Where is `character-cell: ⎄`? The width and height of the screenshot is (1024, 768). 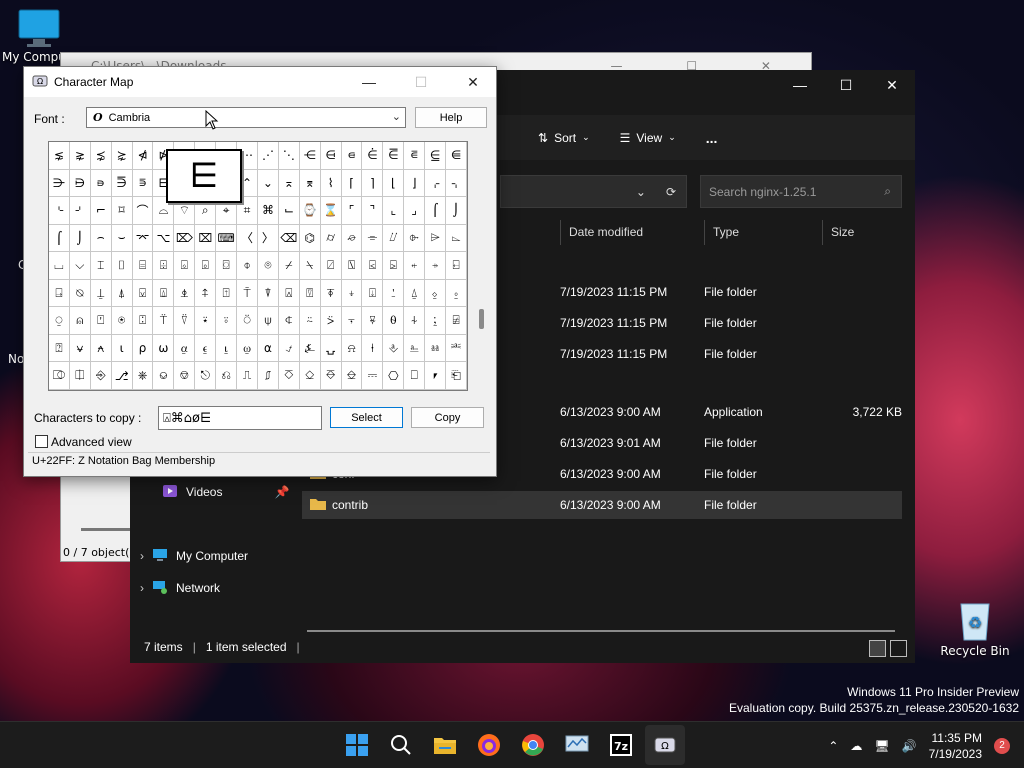
character-cell: ⎄ is located at coordinates (59, 376).